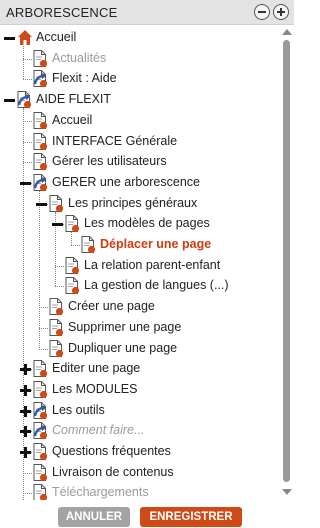 This screenshot has width=320, height=528. What do you see at coordinates (111, 451) in the screenshot?
I see `tree-node-label: Questions fréquentes` at bounding box center [111, 451].